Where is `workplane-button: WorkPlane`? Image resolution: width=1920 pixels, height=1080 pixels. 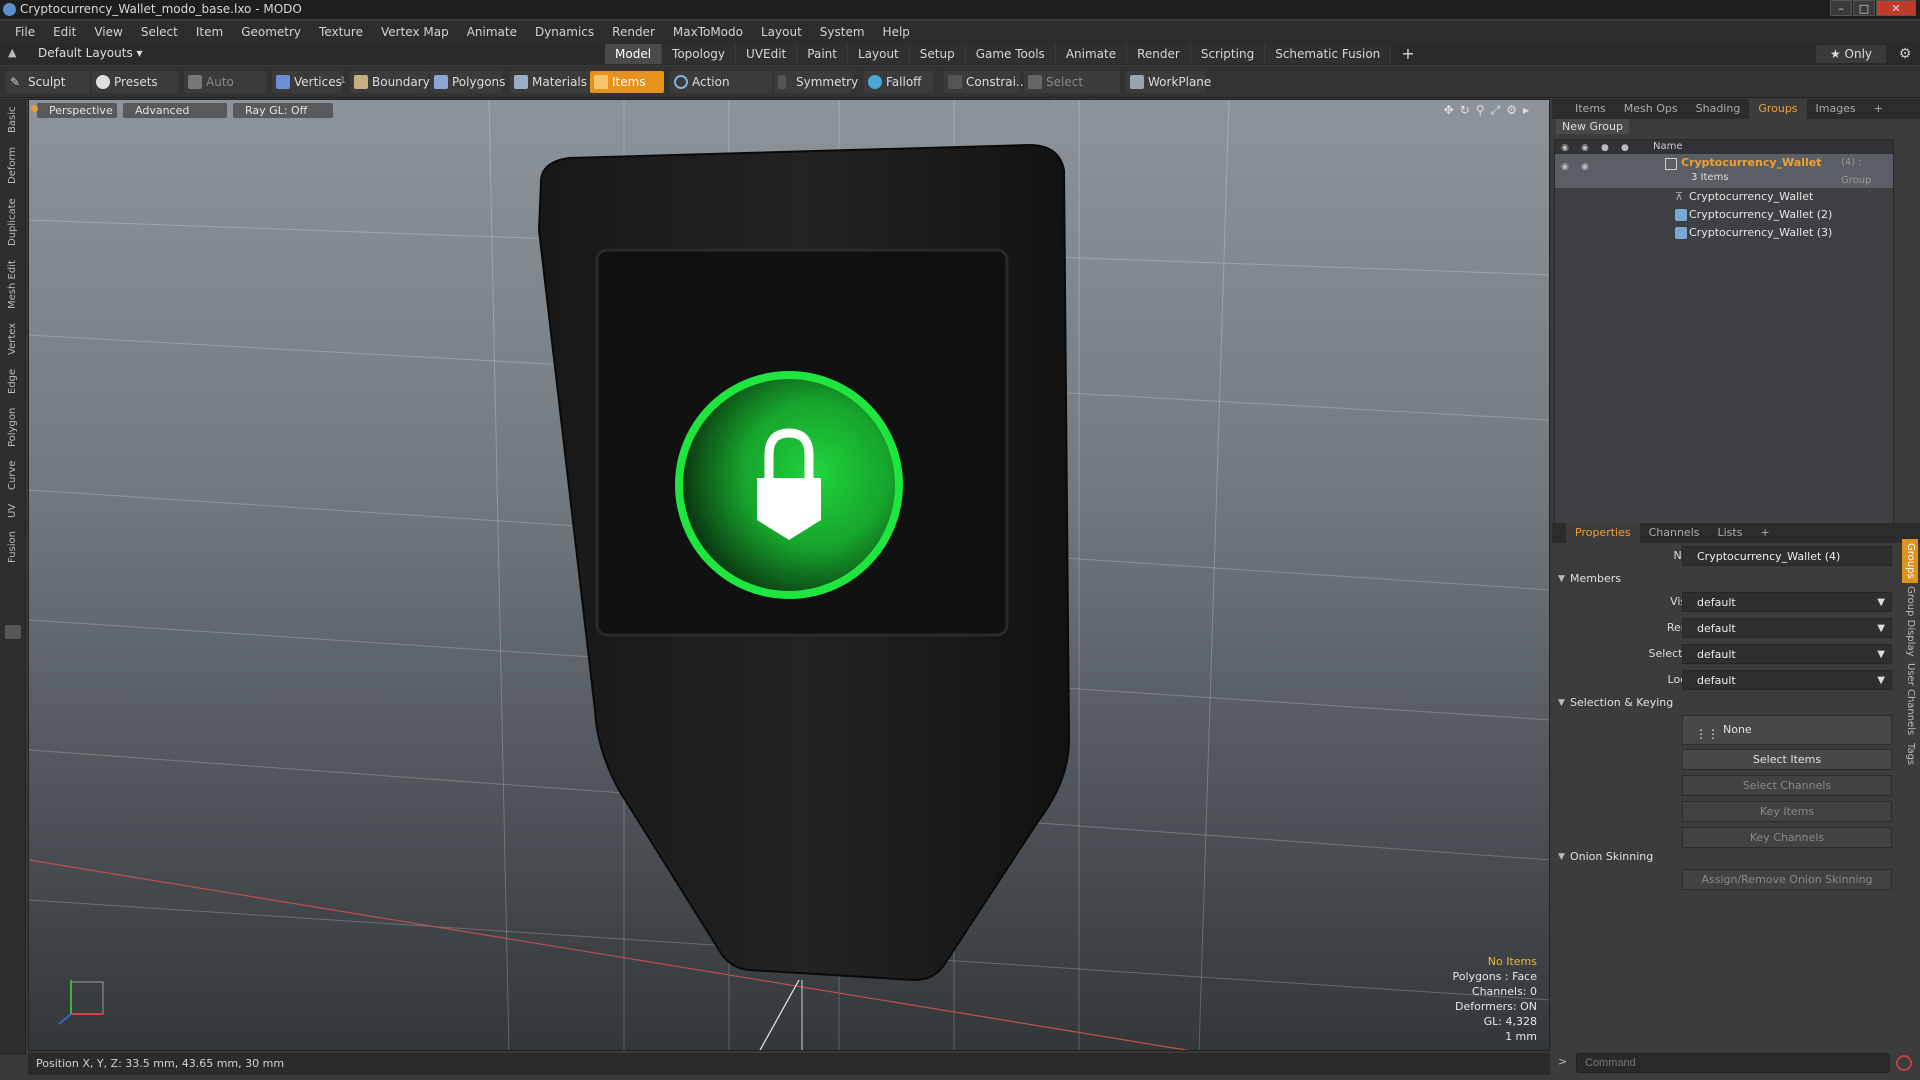
workplane-button: WorkPlane is located at coordinates (1168, 82).